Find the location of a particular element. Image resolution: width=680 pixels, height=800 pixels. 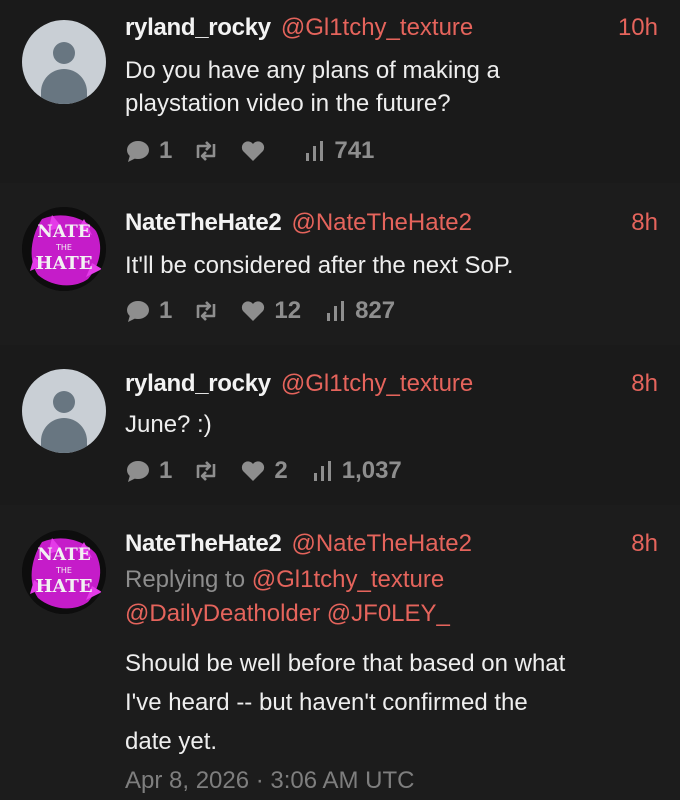

like-button: 12 is located at coordinates (270, 311).